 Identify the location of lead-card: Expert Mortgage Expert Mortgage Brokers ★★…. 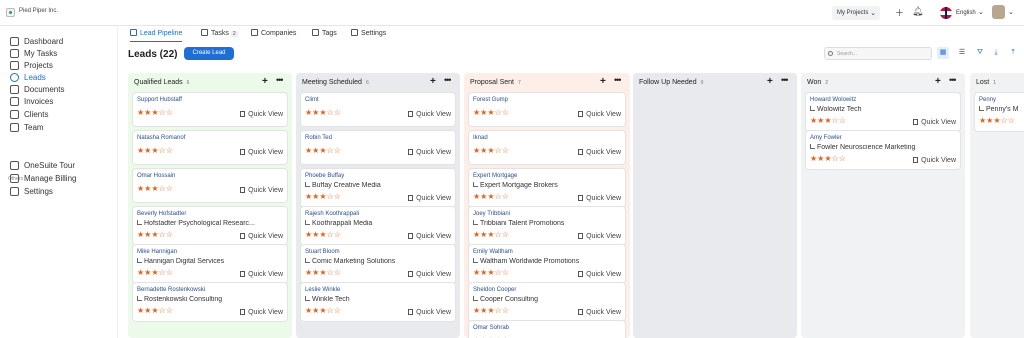
(547, 188).